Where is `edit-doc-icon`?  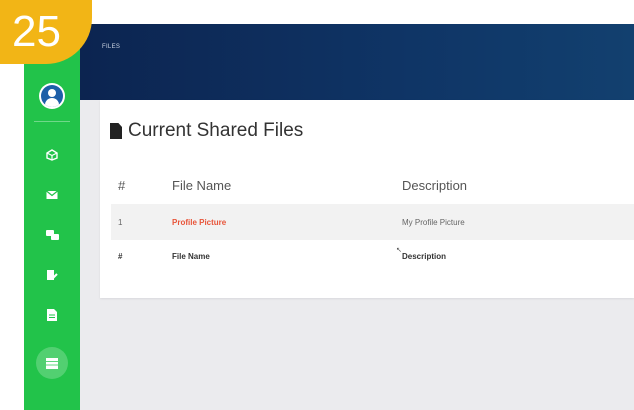
edit-doc-icon is located at coordinates (52, 275).